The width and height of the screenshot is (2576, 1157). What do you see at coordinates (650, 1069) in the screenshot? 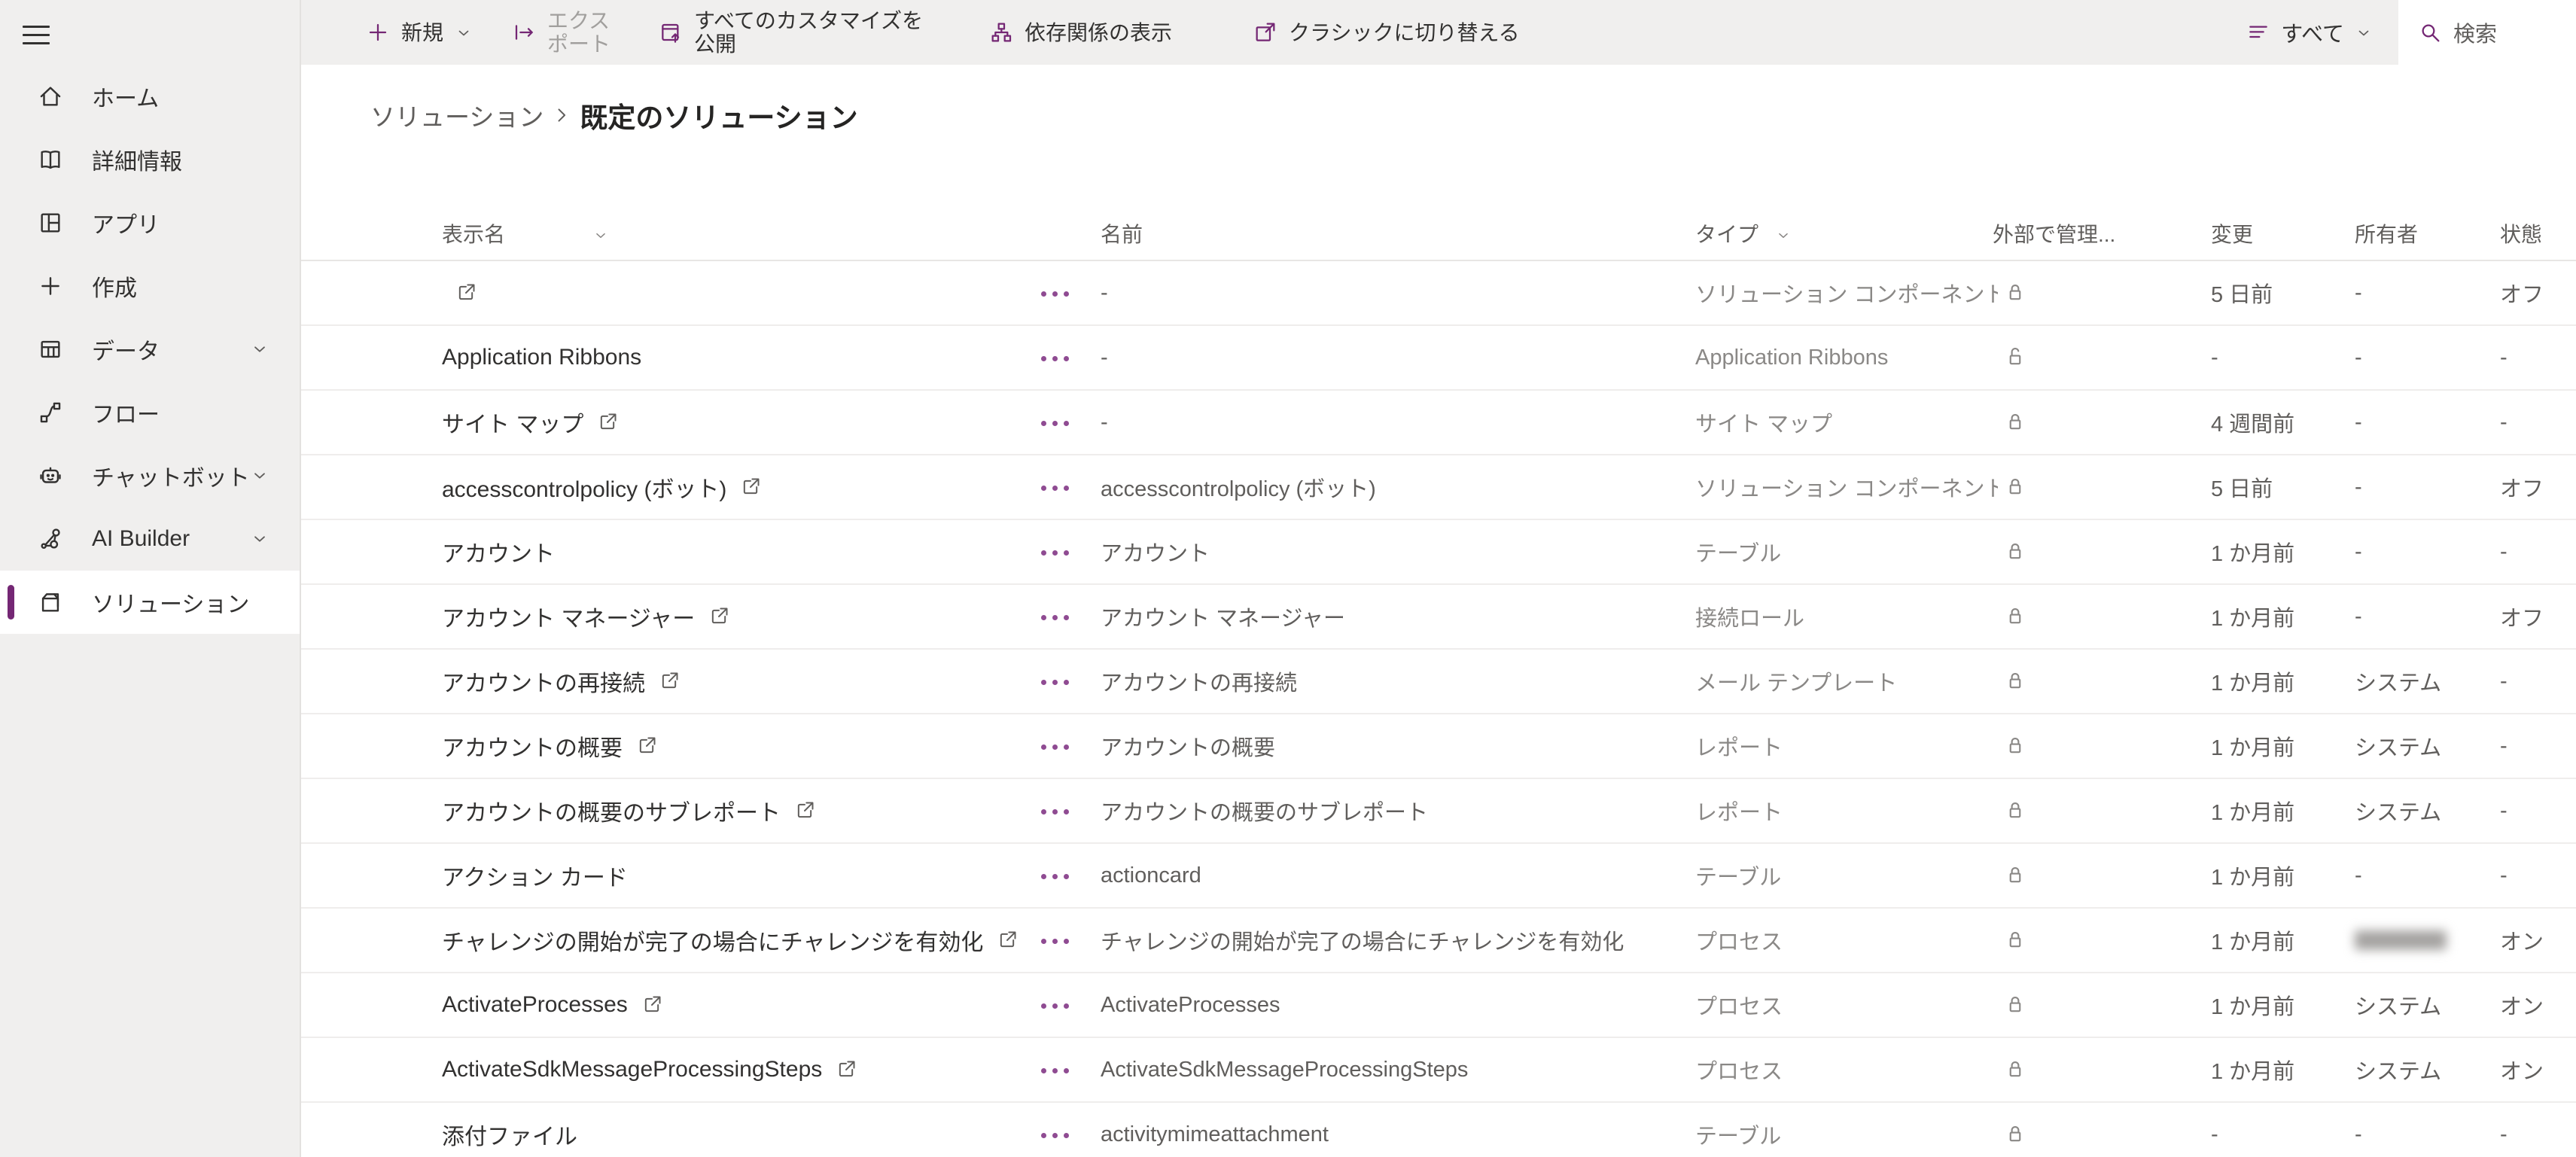
I see `display-name-cell: ActivateSdkMessageProcessingSteps` at bounding box center [650, 1069].